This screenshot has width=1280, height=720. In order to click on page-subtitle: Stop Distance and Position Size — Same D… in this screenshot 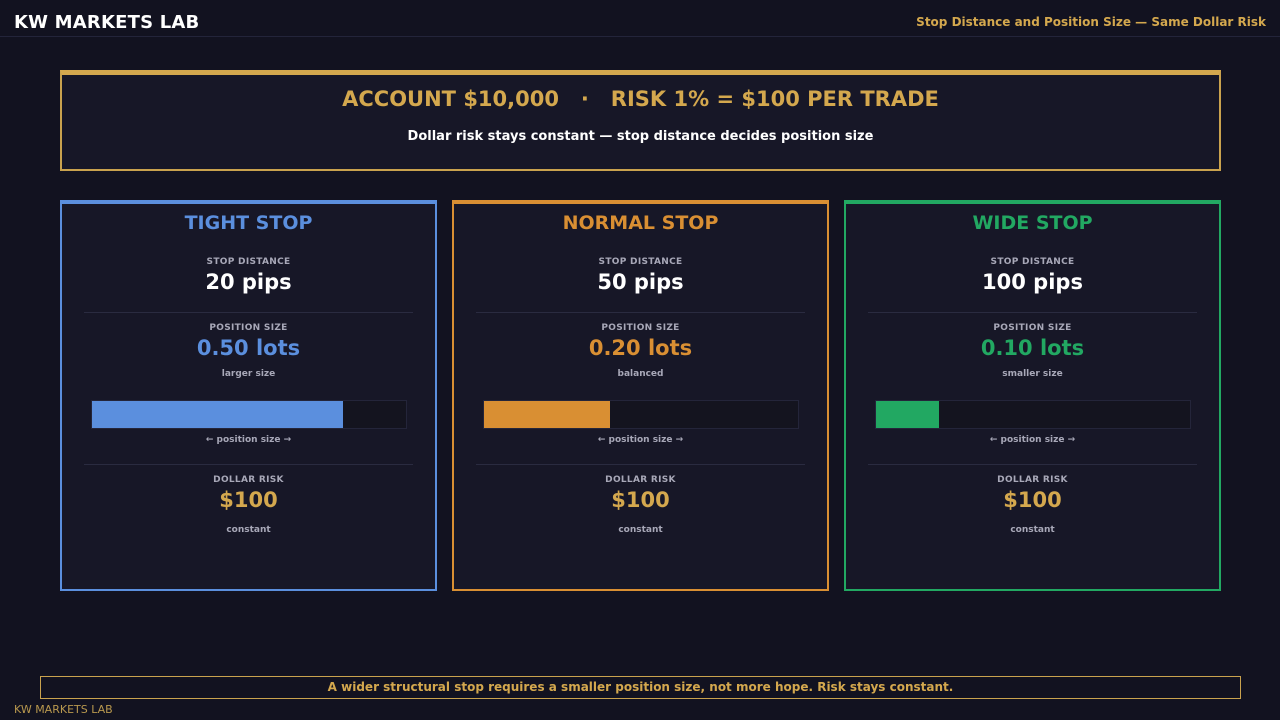, I will do `click(1091, 22)`.